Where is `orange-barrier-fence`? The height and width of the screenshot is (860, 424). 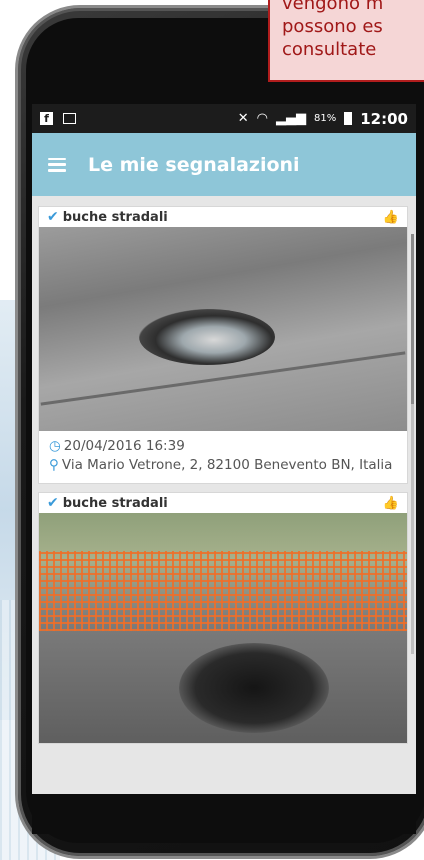 orange-barrier-fence is located at coordinates (223, 591).